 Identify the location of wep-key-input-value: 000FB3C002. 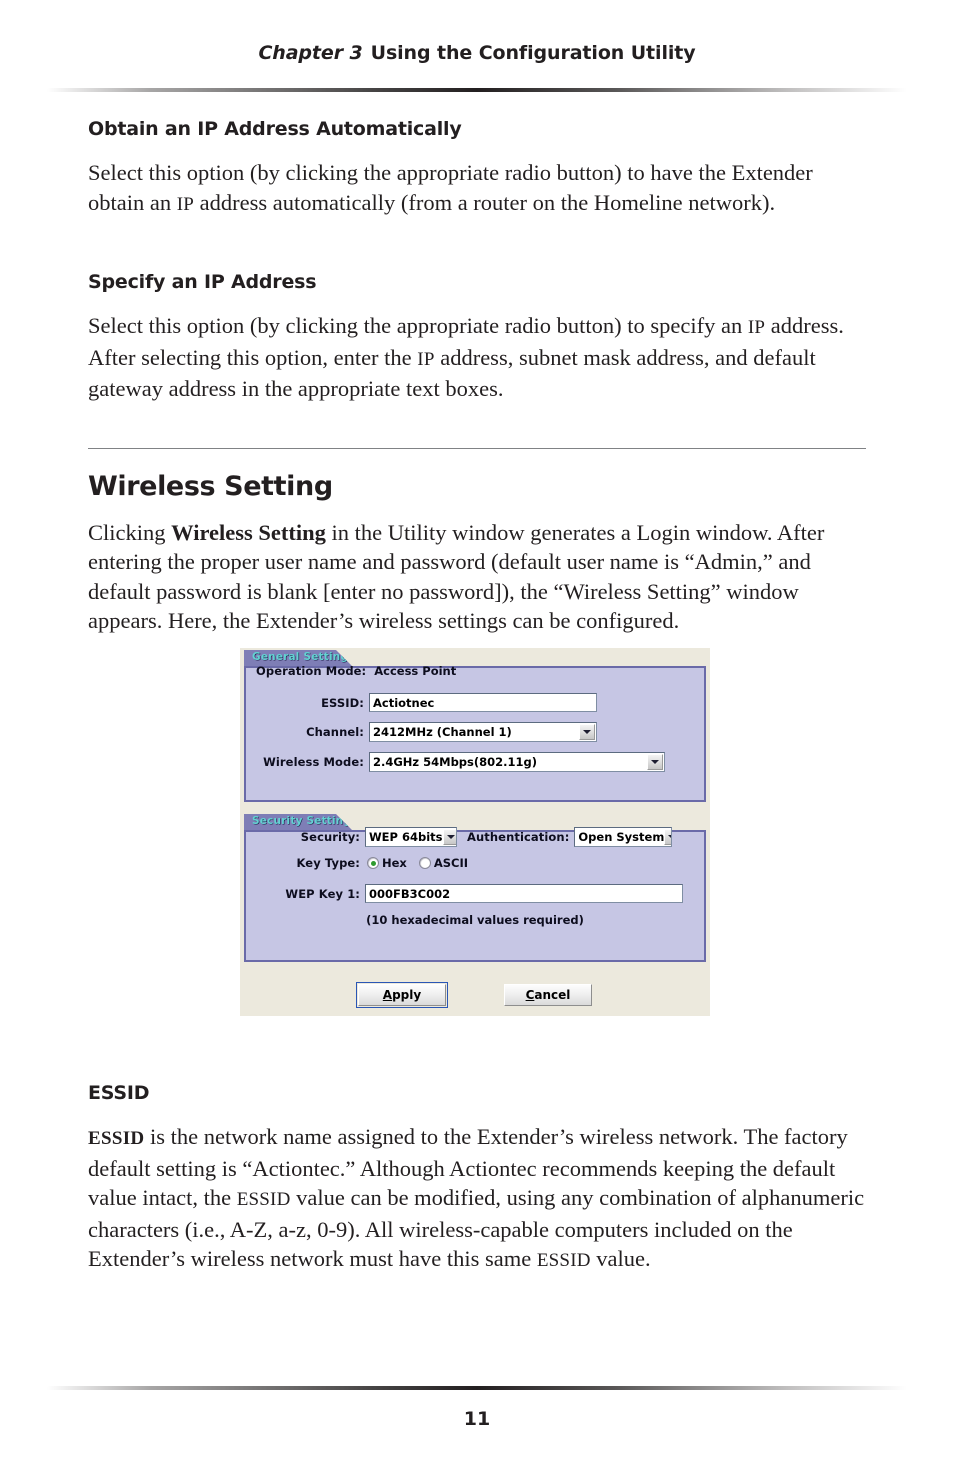
(410, 893).